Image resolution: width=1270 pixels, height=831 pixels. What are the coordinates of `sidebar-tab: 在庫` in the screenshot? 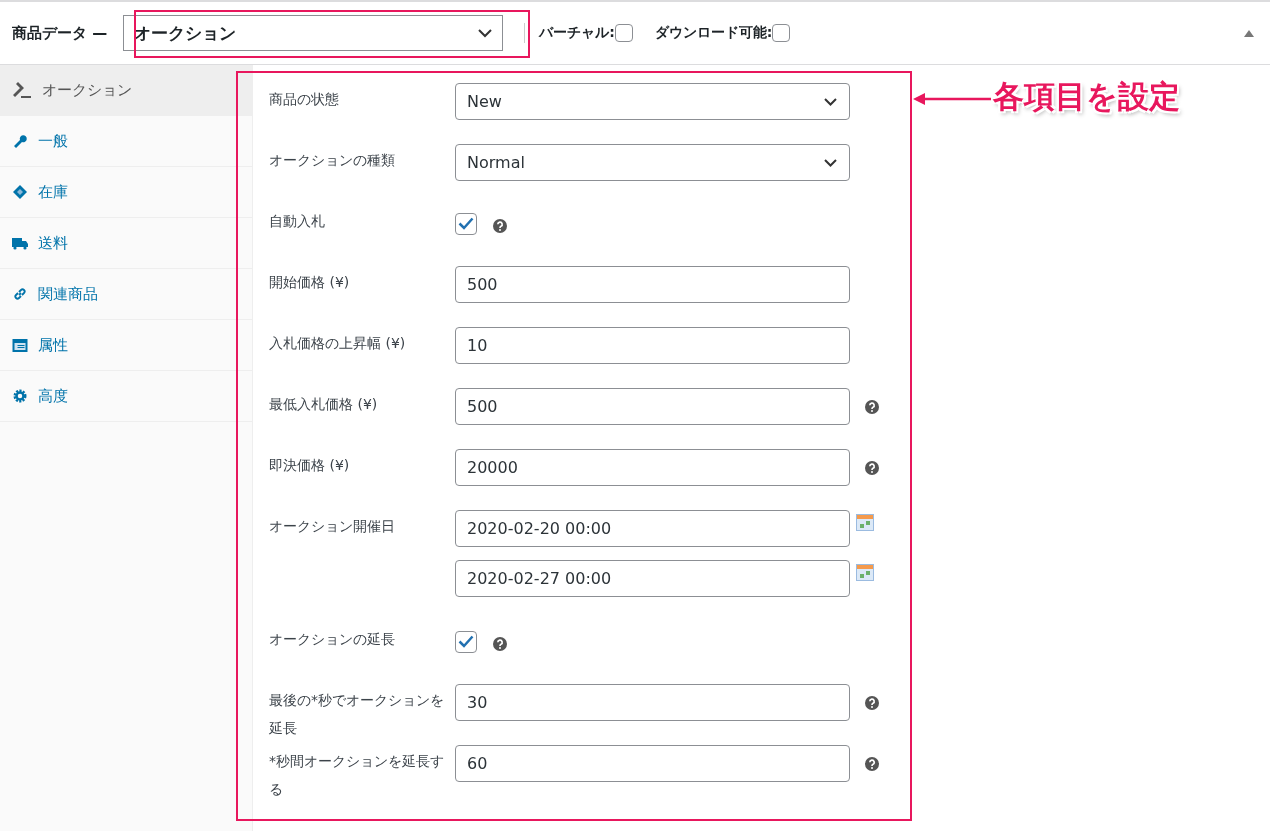 It's located at (126, 192).